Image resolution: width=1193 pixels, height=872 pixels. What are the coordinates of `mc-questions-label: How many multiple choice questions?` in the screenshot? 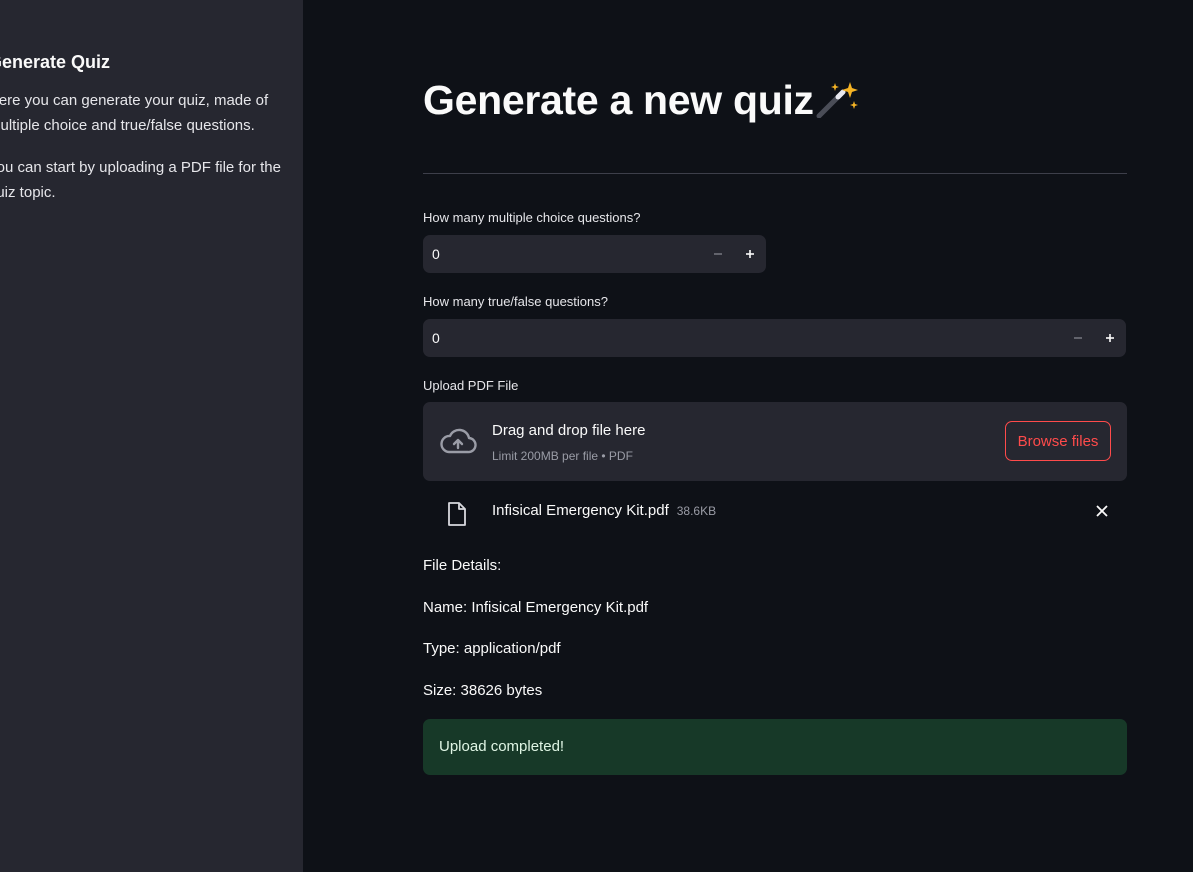 It's located at (532, 217).